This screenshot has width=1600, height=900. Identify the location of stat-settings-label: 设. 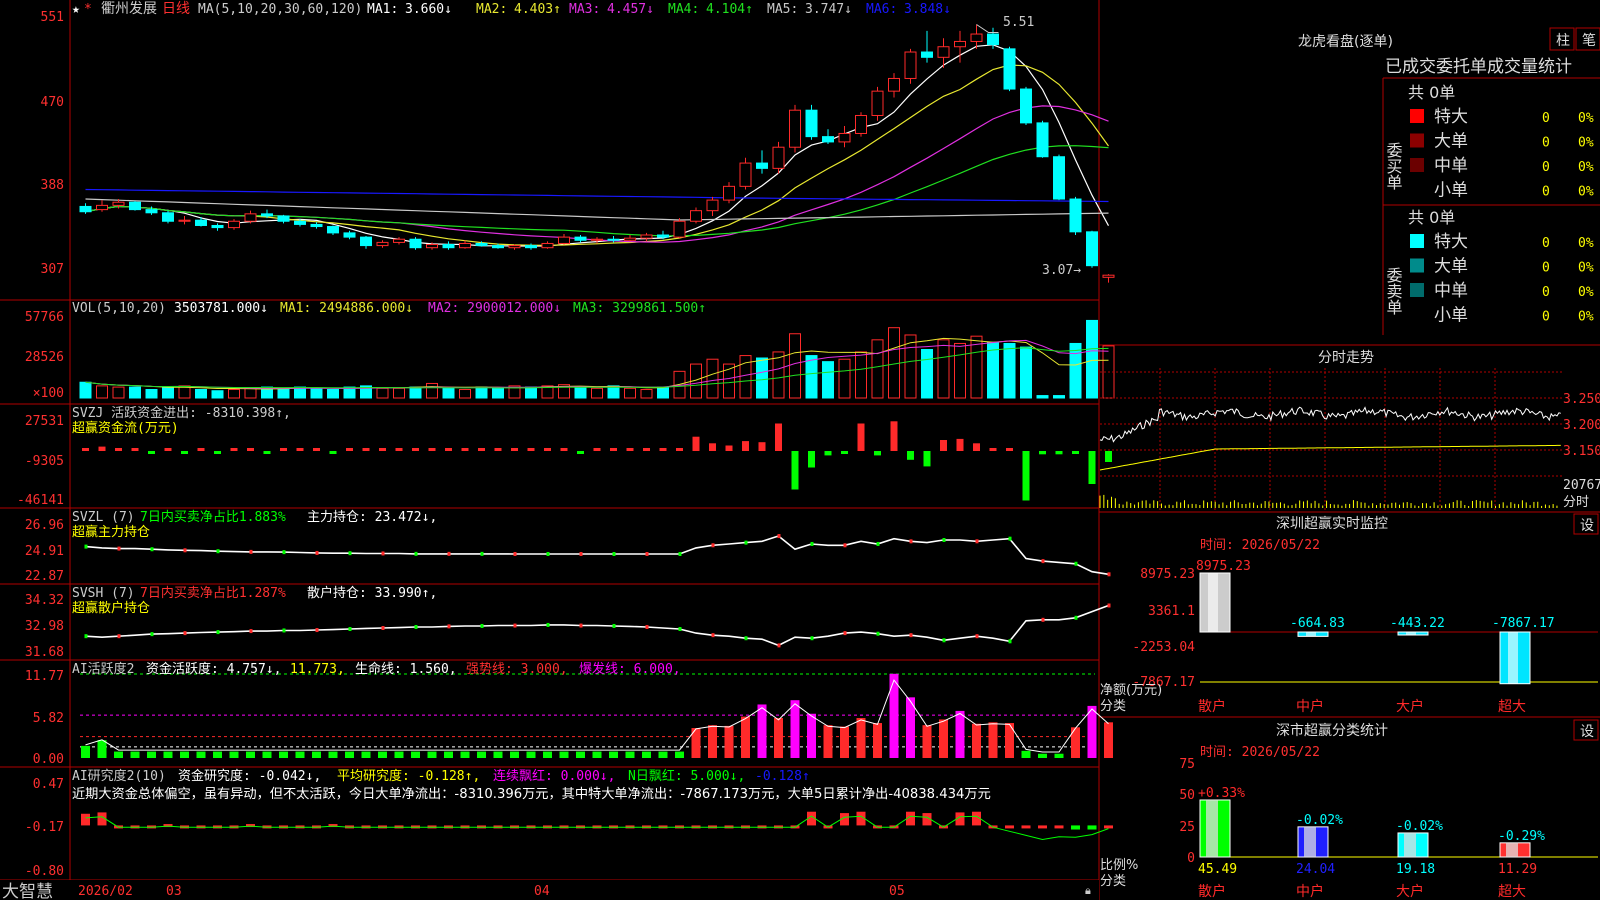
(1587, 732).